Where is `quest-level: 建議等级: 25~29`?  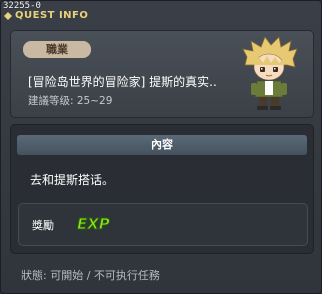
quest-level: 建議等级: 25~29 is located at coordinates (70, 101).